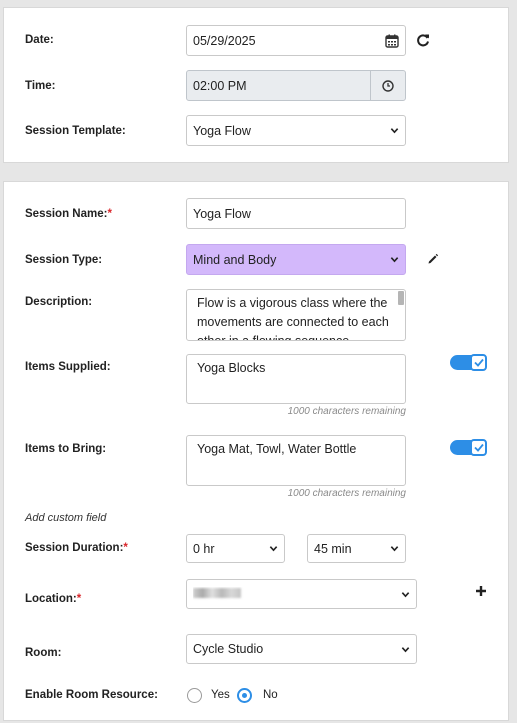 The height and width of the screenshot is (723, 517). I want to click on duration-minutes-value: 45 min, so click(333, 548).